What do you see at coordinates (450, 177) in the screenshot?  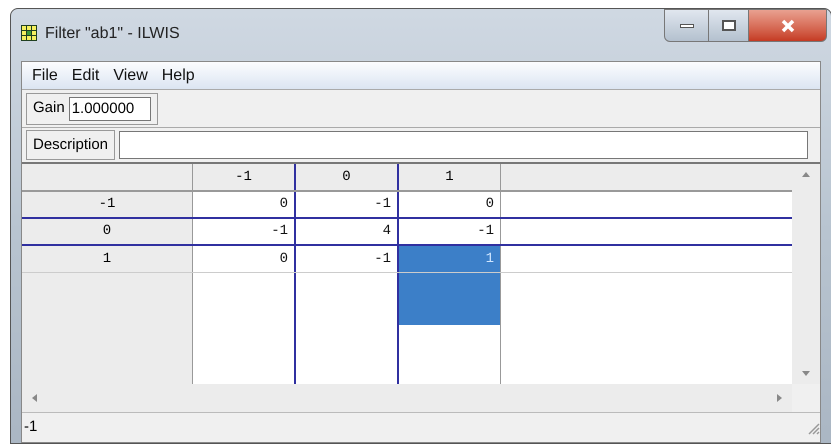 I see `column-header: 1` at bounding box center [450, 177].